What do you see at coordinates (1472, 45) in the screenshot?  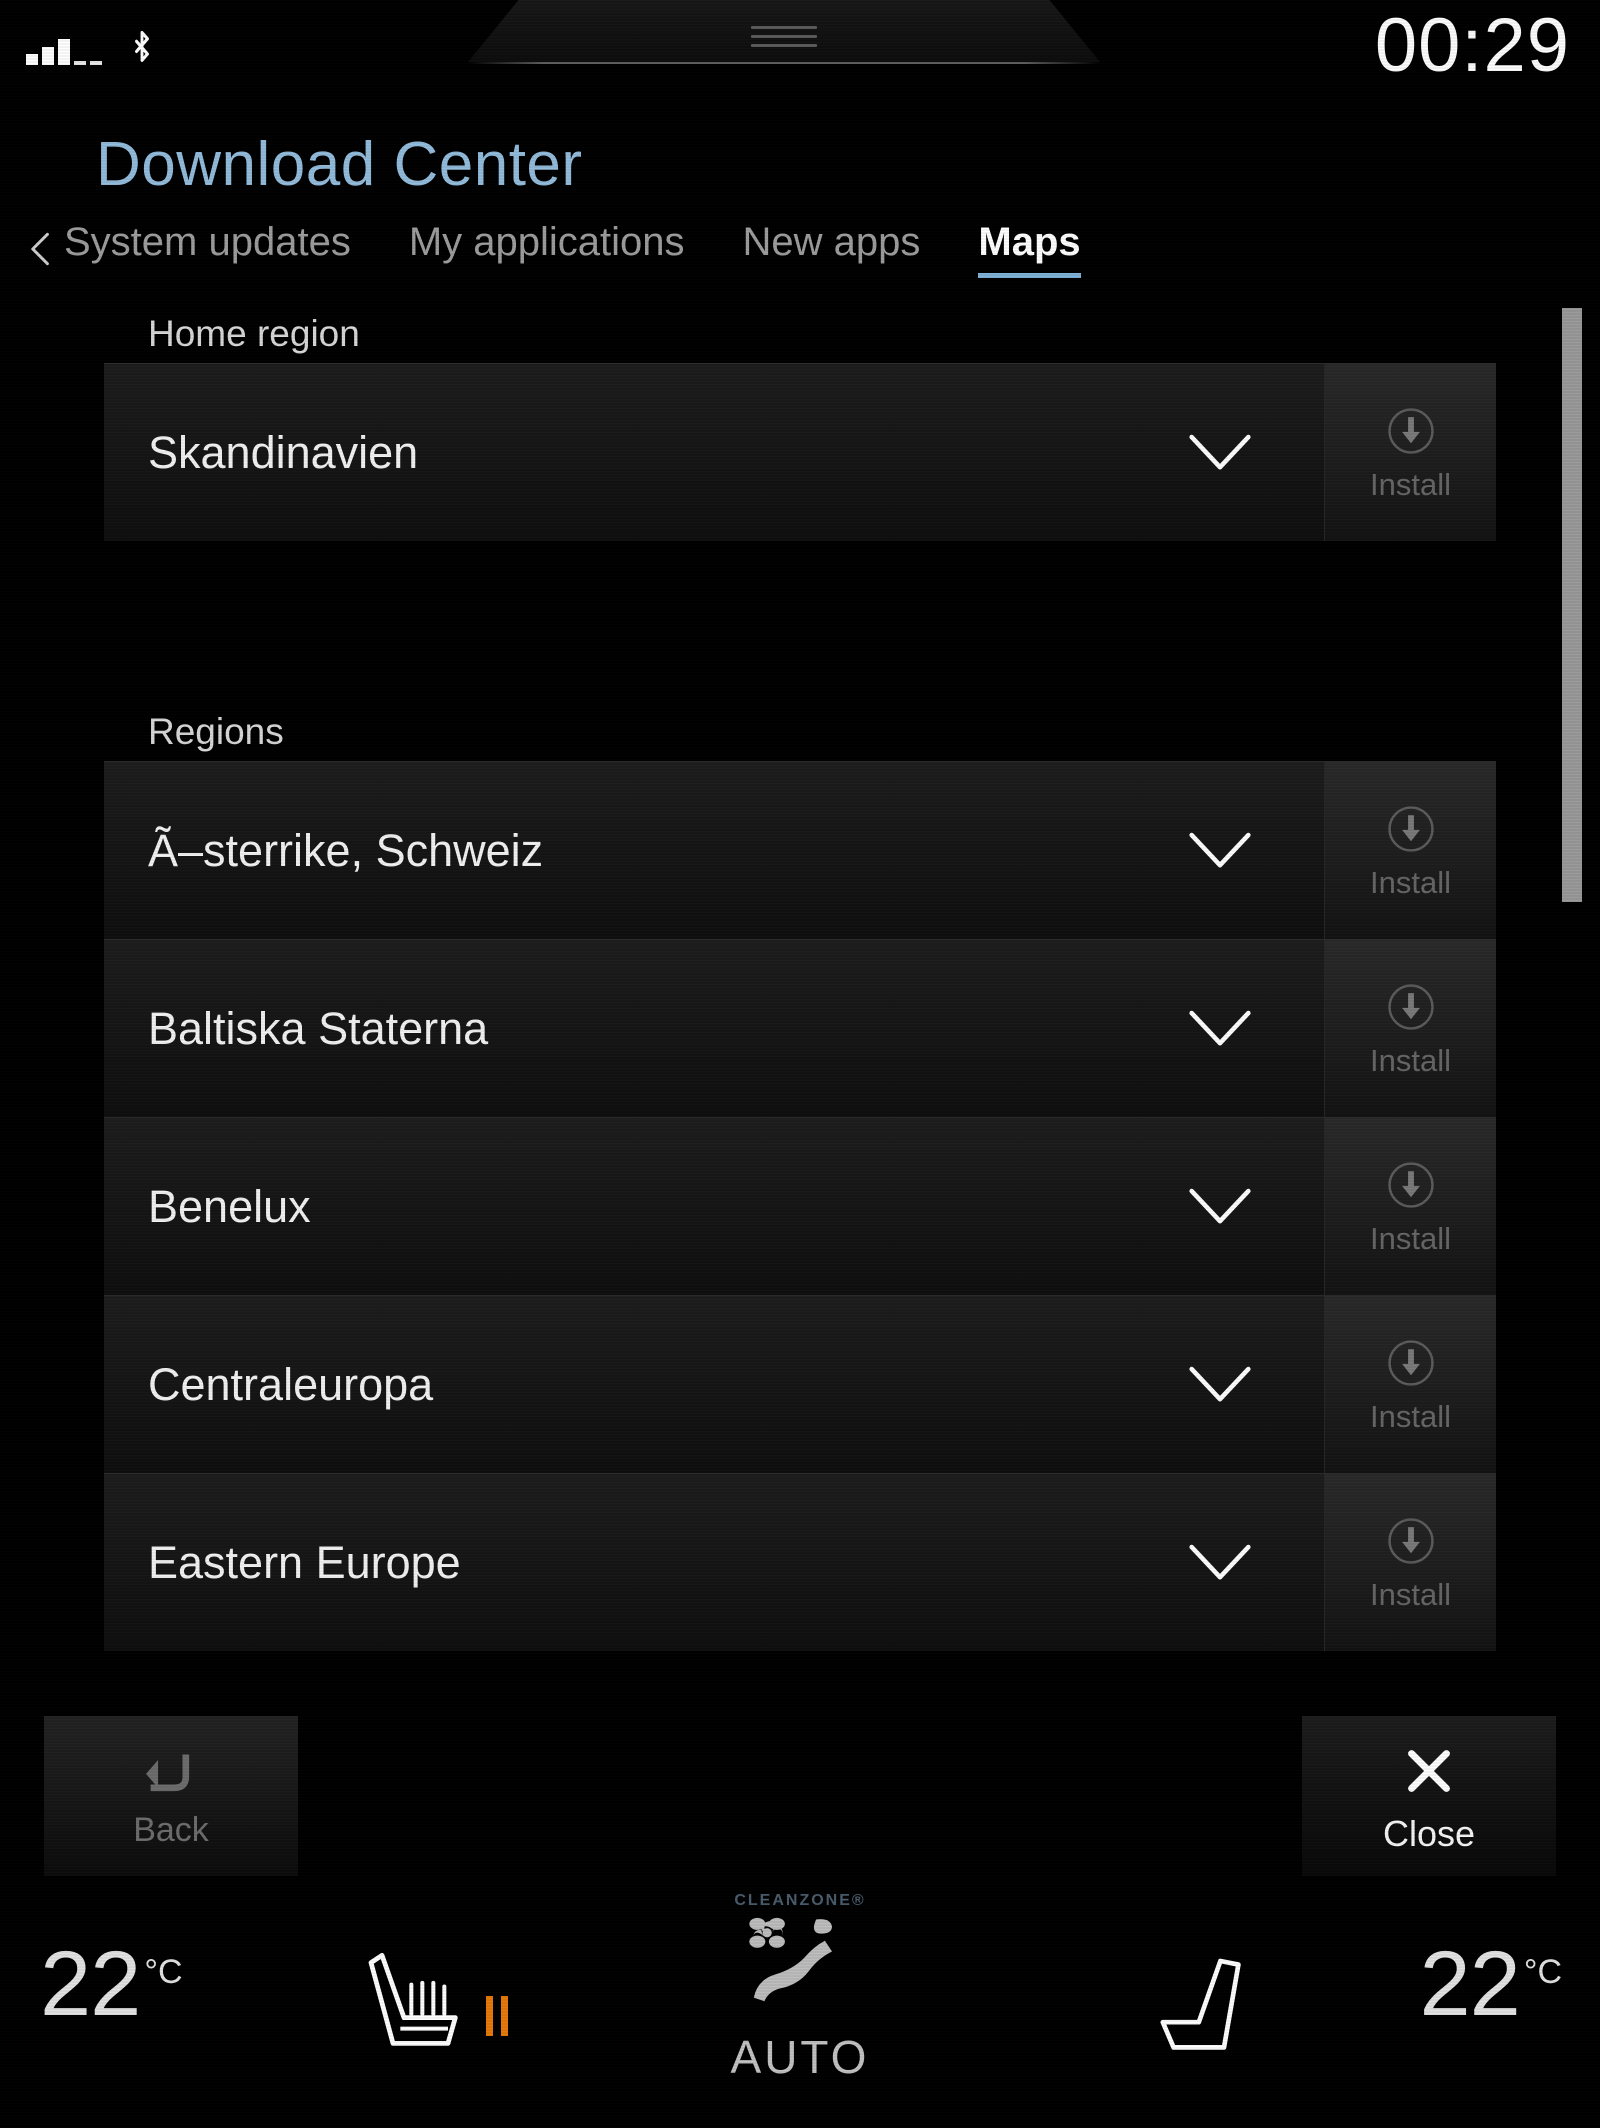 I see `clock: 00:29` at bounding box center [1472, 45].